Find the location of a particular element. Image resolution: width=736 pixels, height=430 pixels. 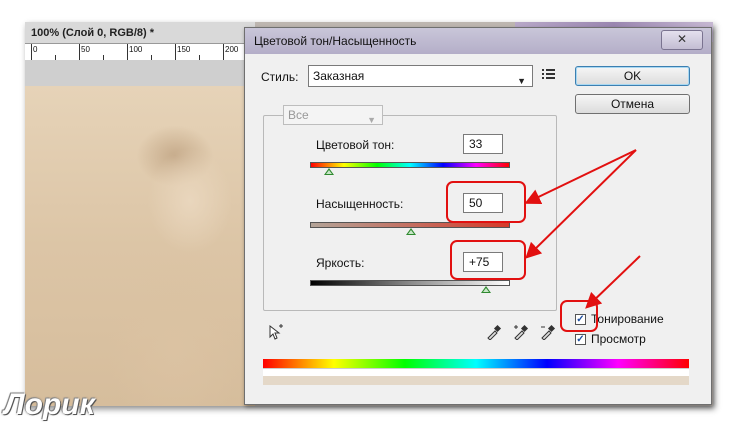

annotation-arrows is located at coordinates (582, 229).